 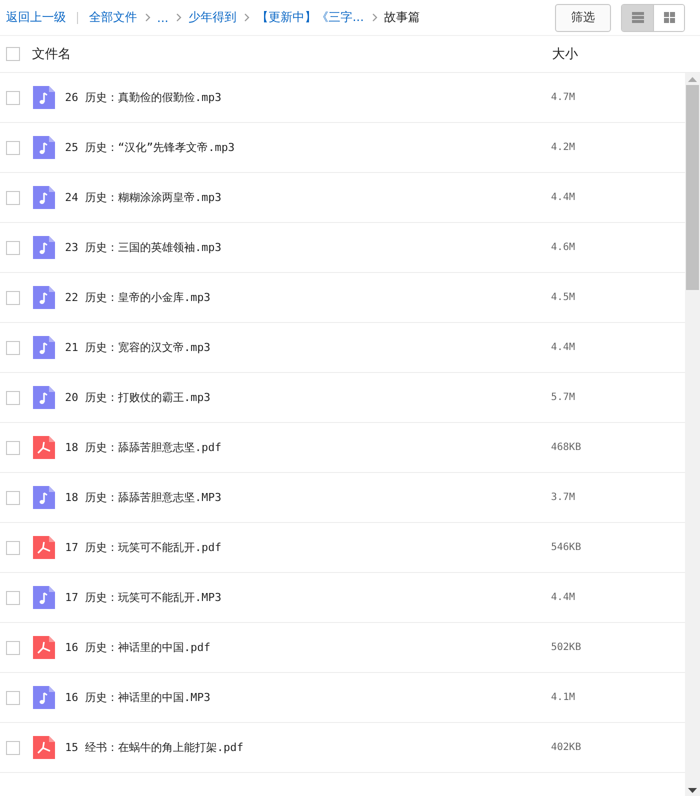 I want to click on file-name: 15 经书：在蜗牛的角上能打架.pdf, so click(x=308, y=747).